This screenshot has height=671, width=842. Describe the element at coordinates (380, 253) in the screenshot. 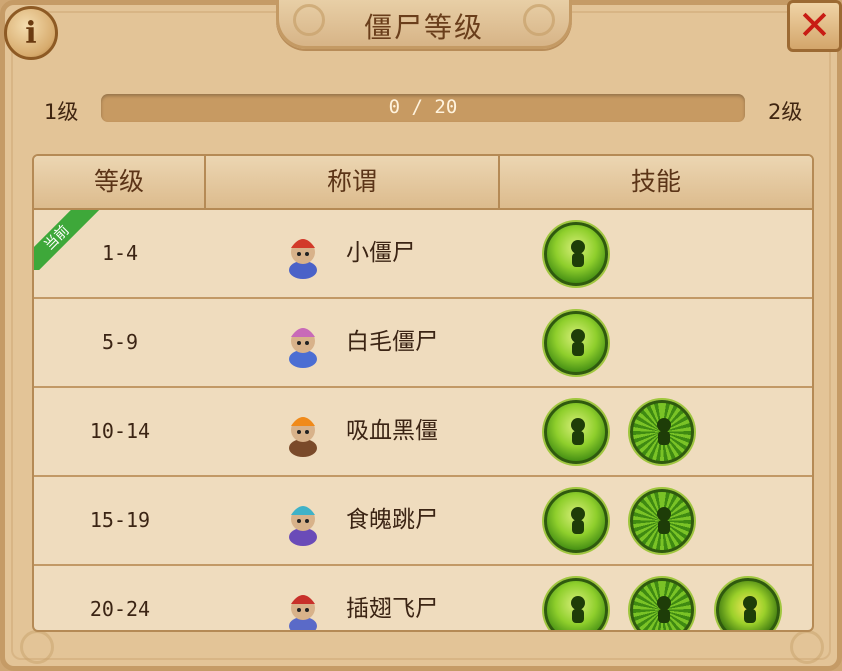

I see `zombie-title: 小僵尸` at that location.